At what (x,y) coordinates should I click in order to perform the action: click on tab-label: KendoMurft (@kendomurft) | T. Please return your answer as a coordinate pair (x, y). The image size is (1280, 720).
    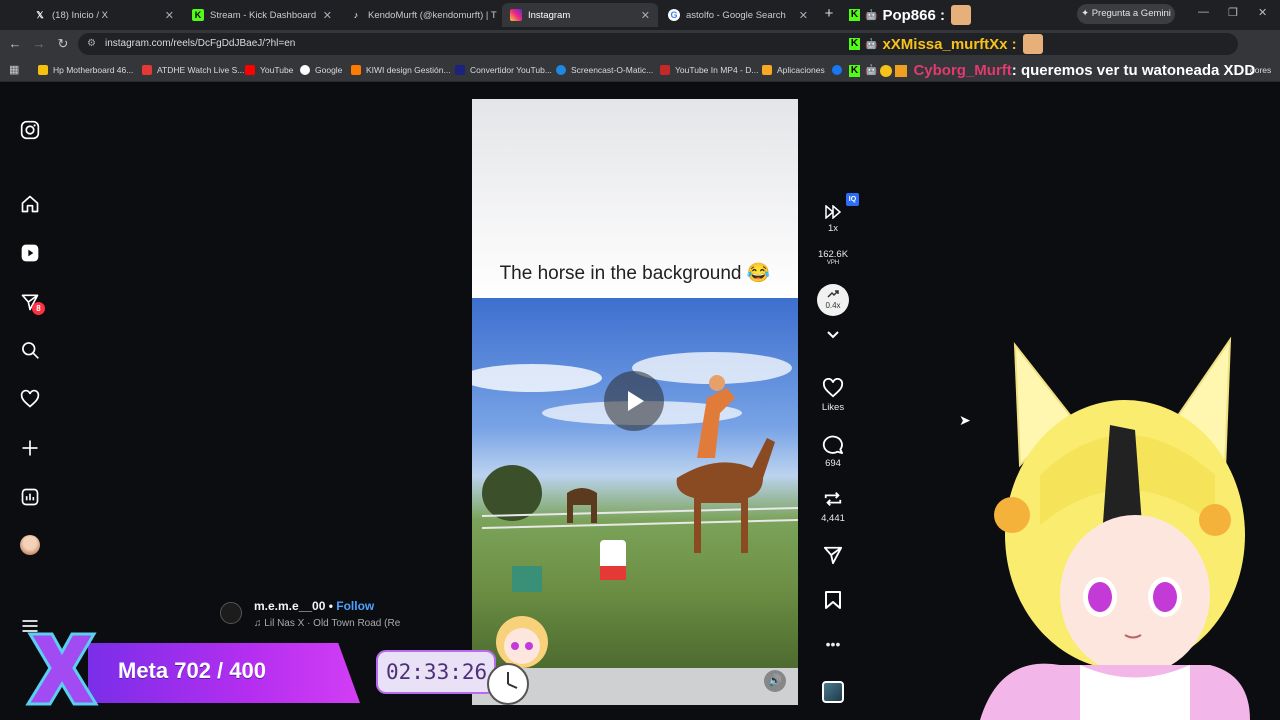
    Looking at the image, I should click on (432, 15).